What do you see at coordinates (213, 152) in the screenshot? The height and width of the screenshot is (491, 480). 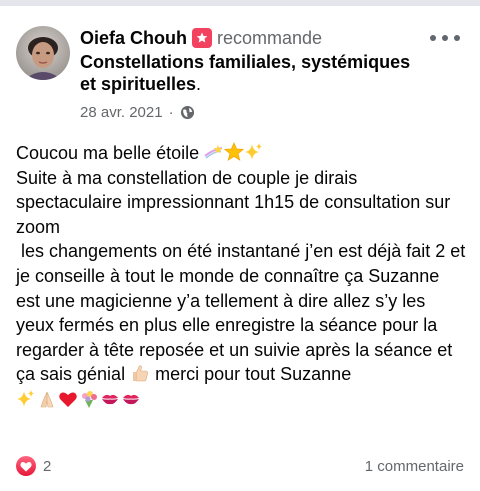 I see `shooting-star-emoji` at bounding box center [213, 152].